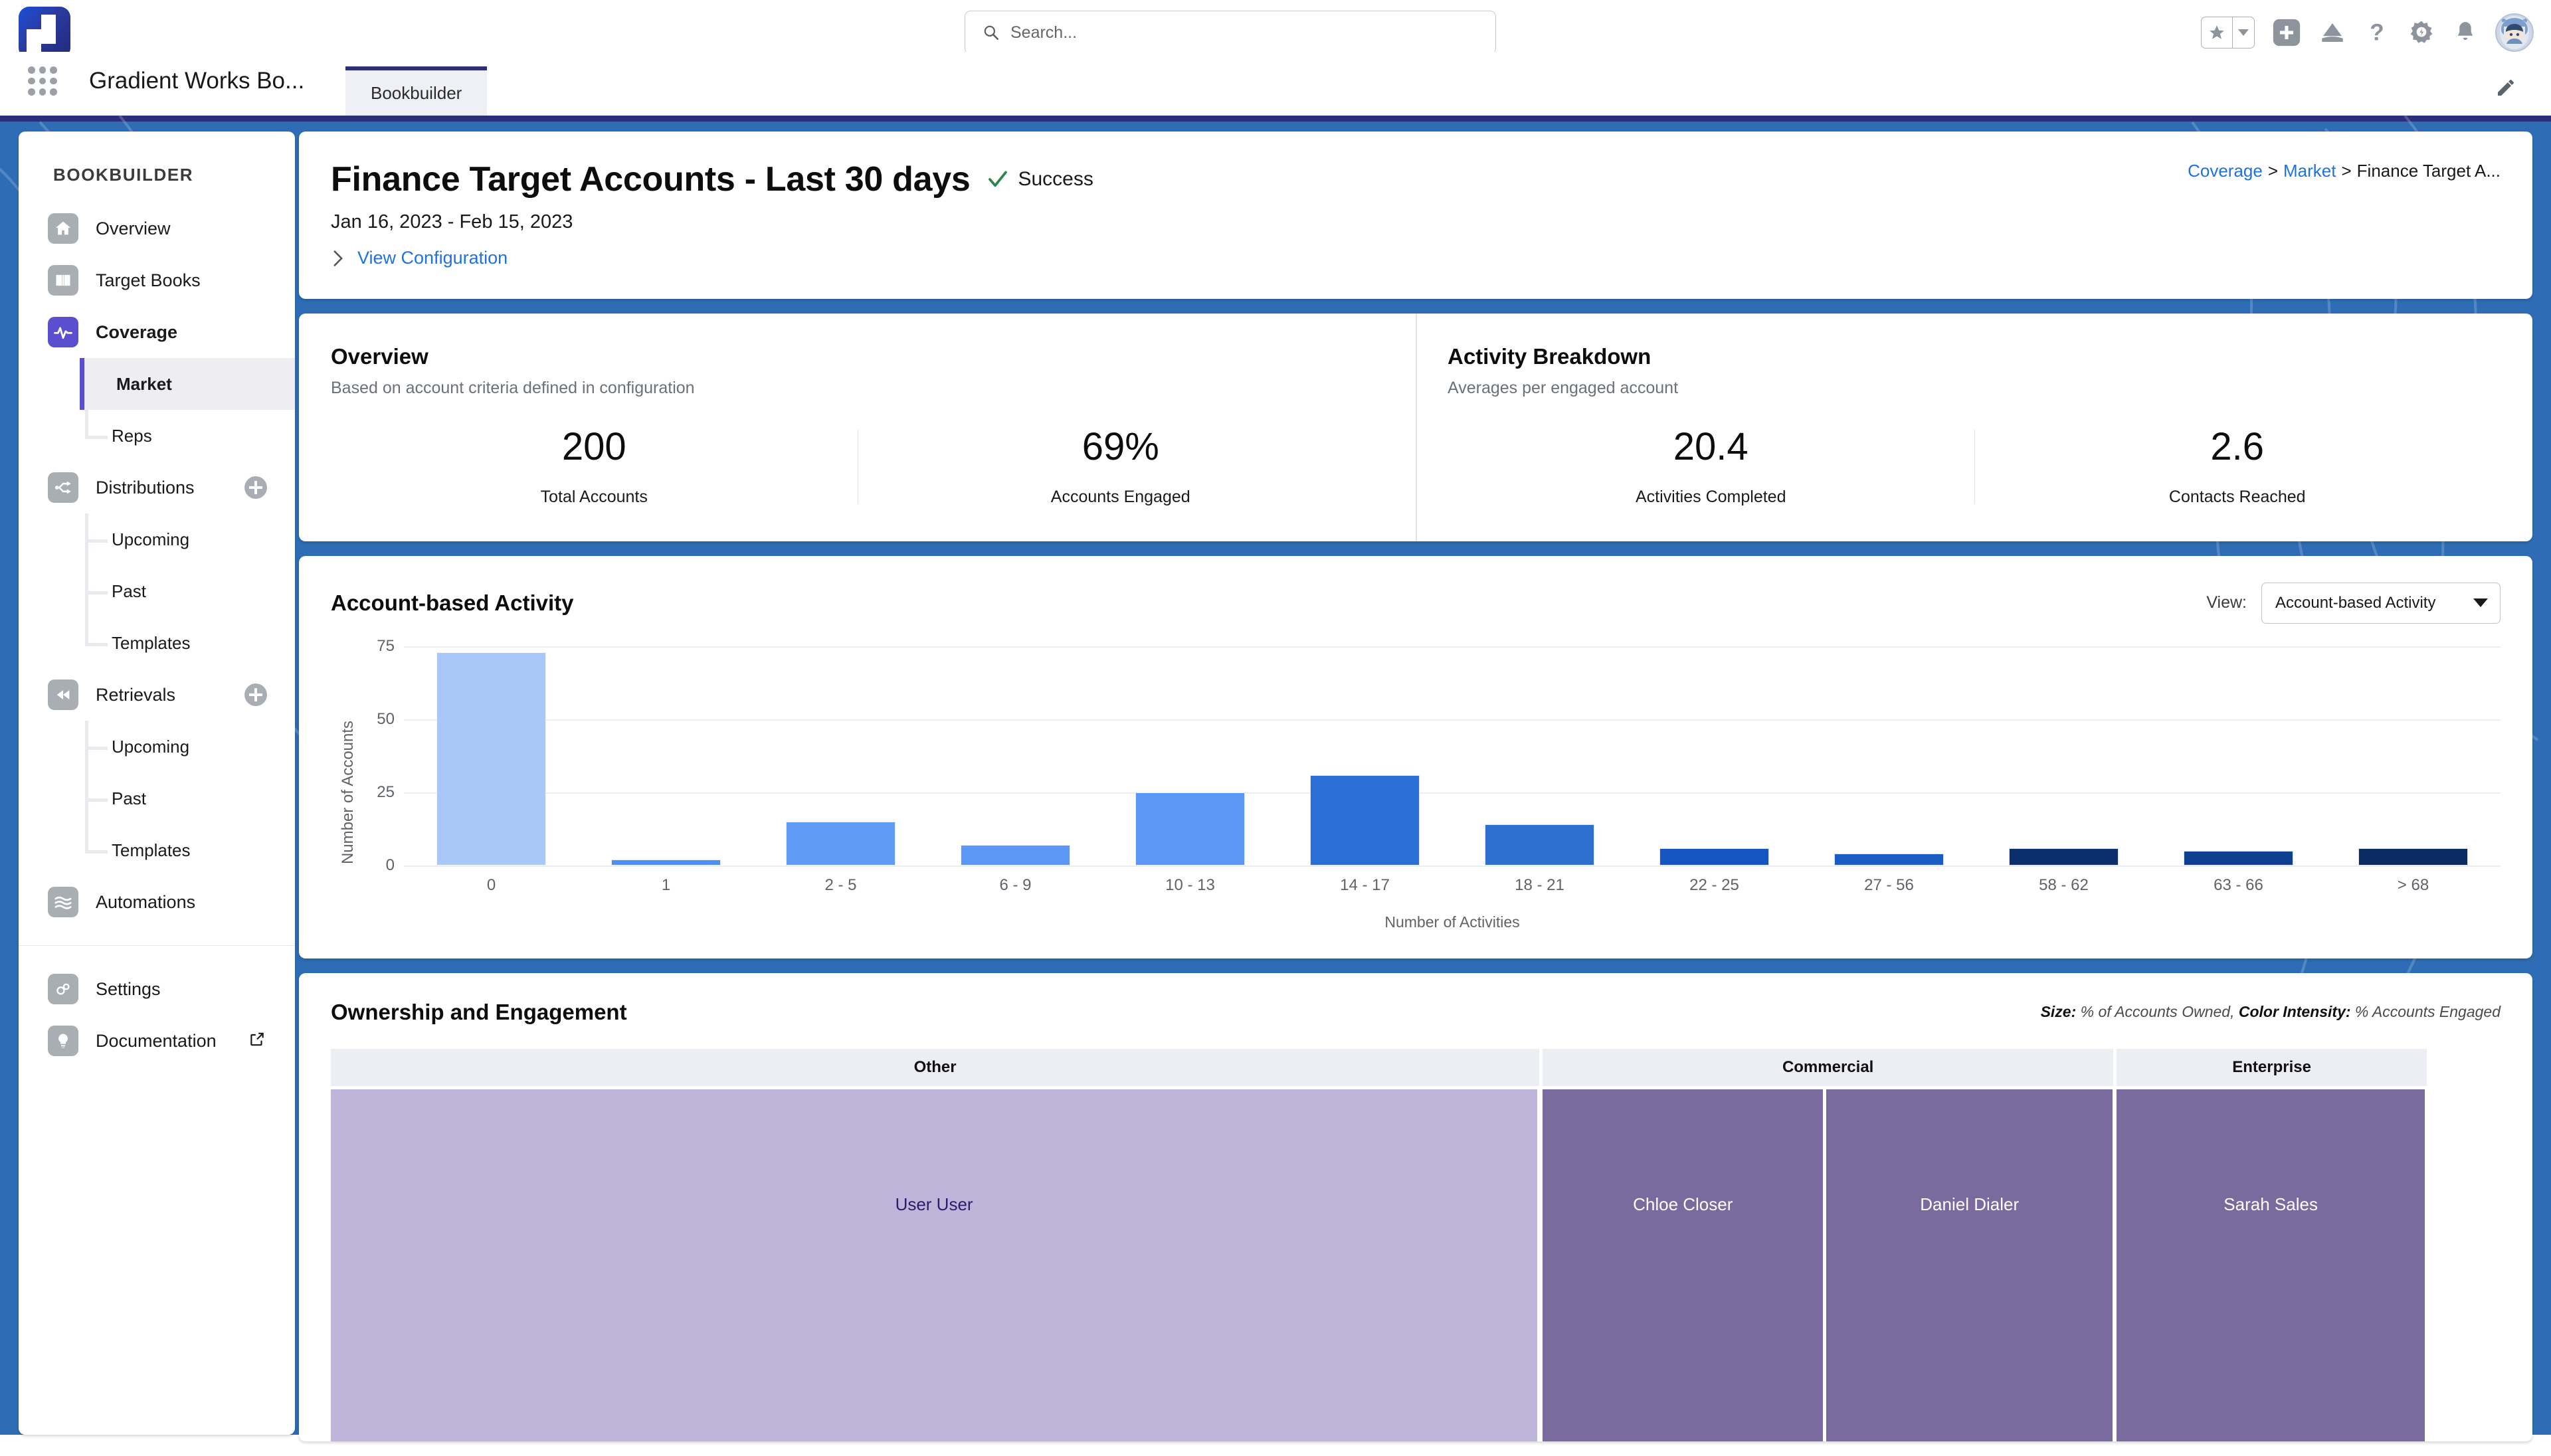 The height and width of the screenshot is (1456, 2551). I want to click on stat-label: Activities Completed, so click(1711, 496).